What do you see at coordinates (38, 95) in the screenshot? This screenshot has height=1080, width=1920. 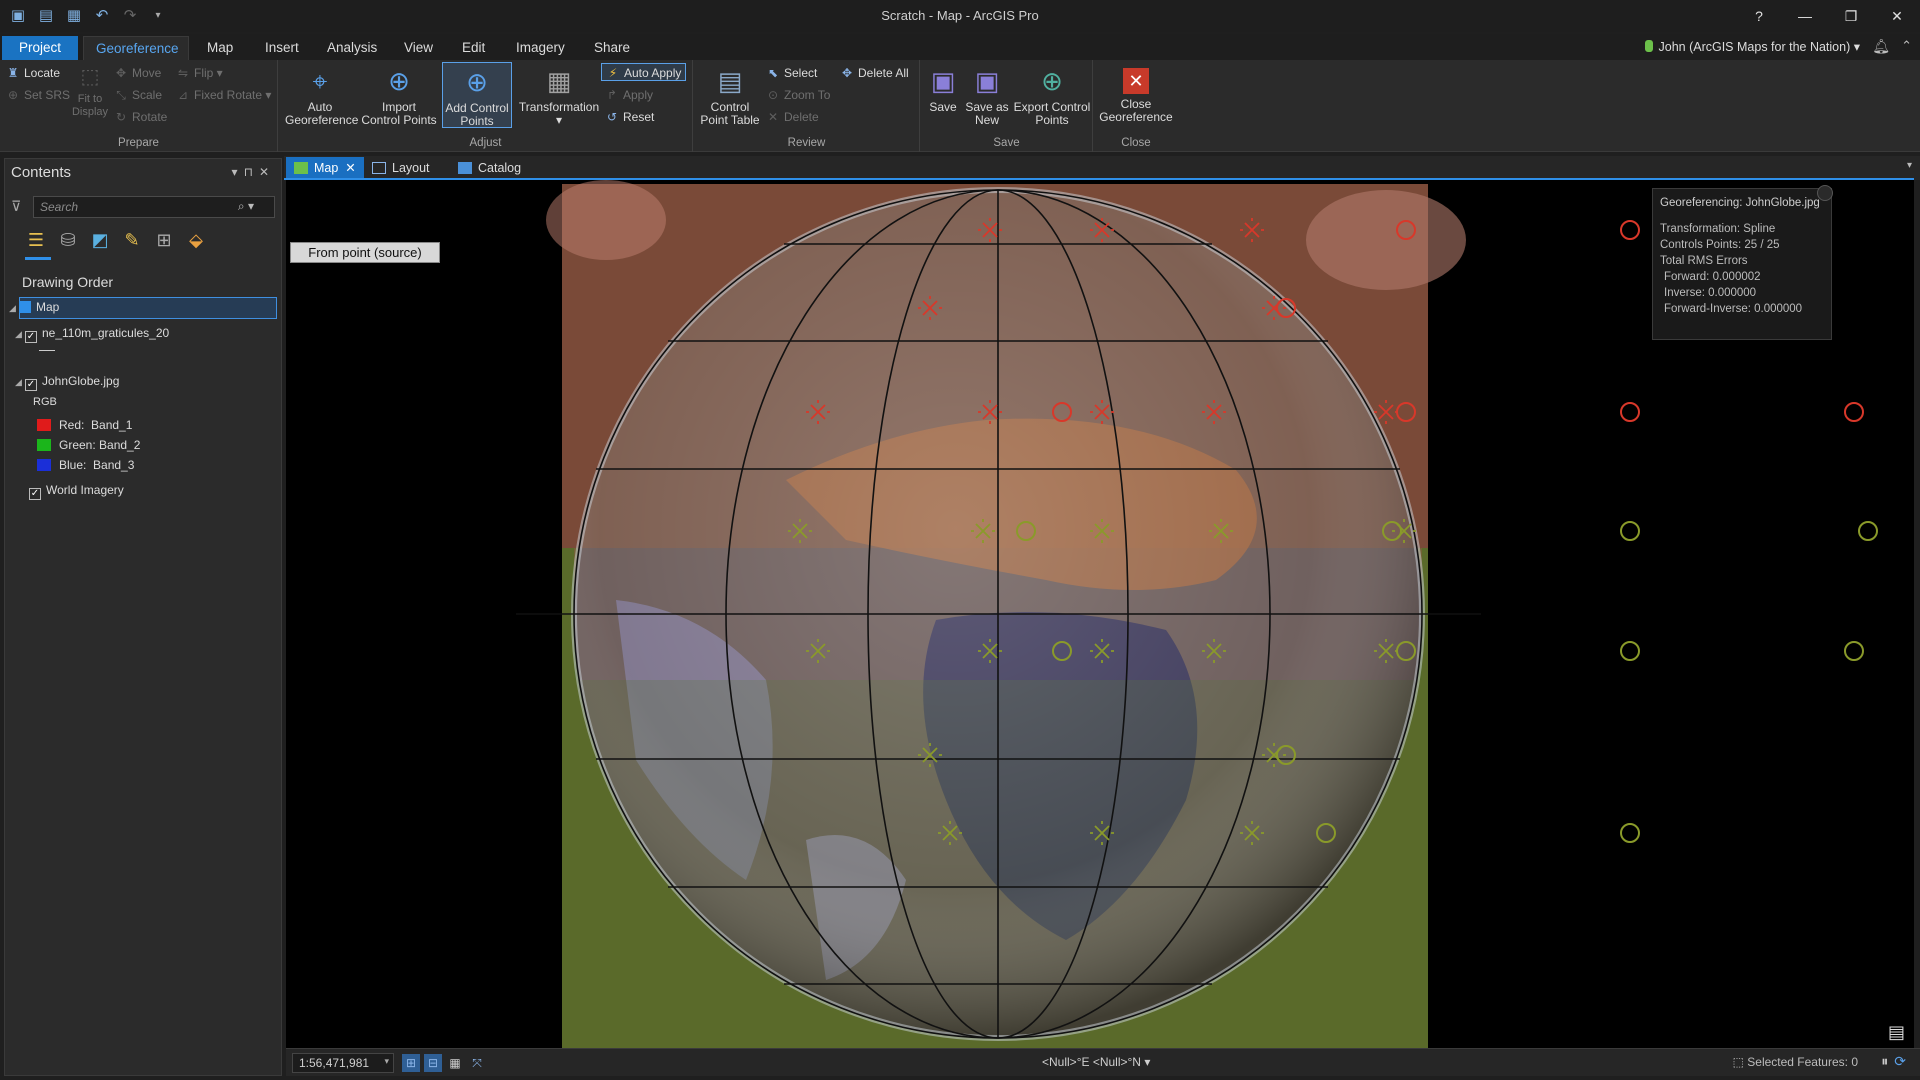 I see `set-srs-button: ⊕ Set SRS` at bounding box center [38, 95].